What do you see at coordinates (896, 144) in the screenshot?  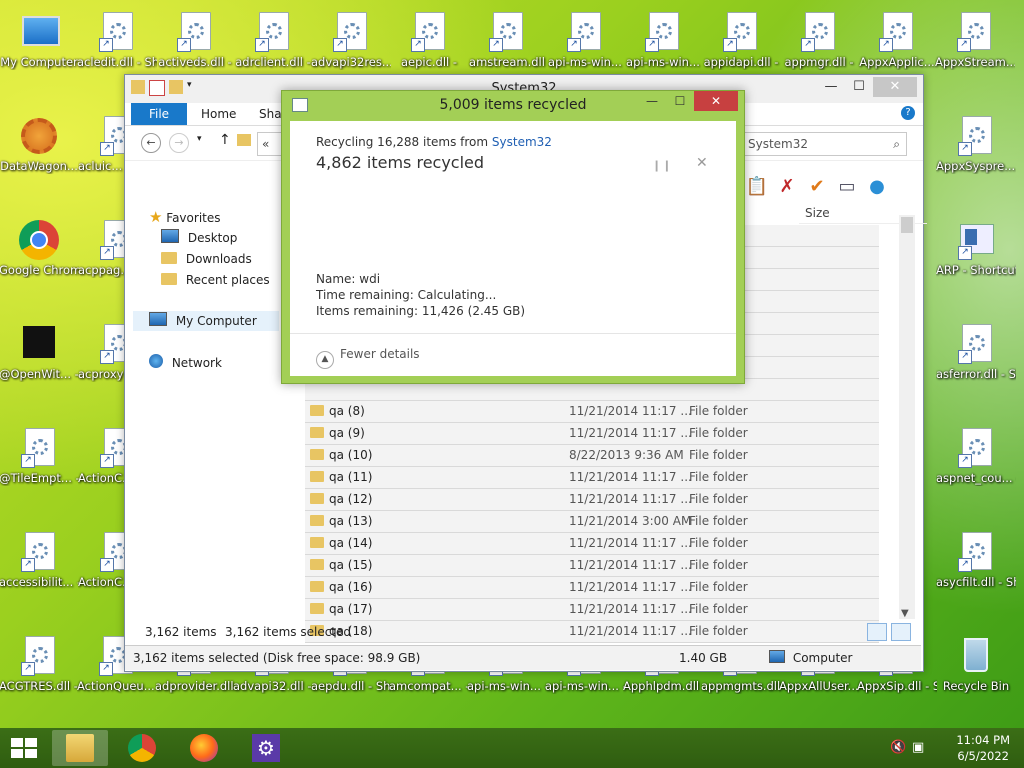 I see `search-icon: ⌕` at bounding box center [896, 144].